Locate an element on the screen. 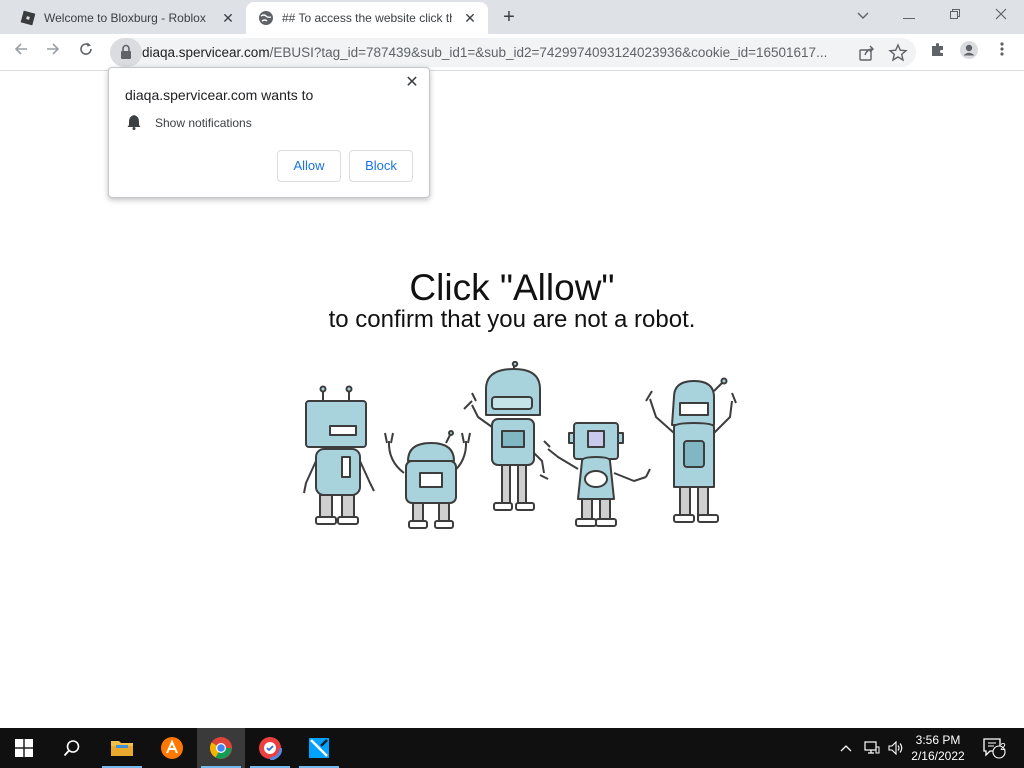  robot-3-illustration is located at coordinates (506, 436).